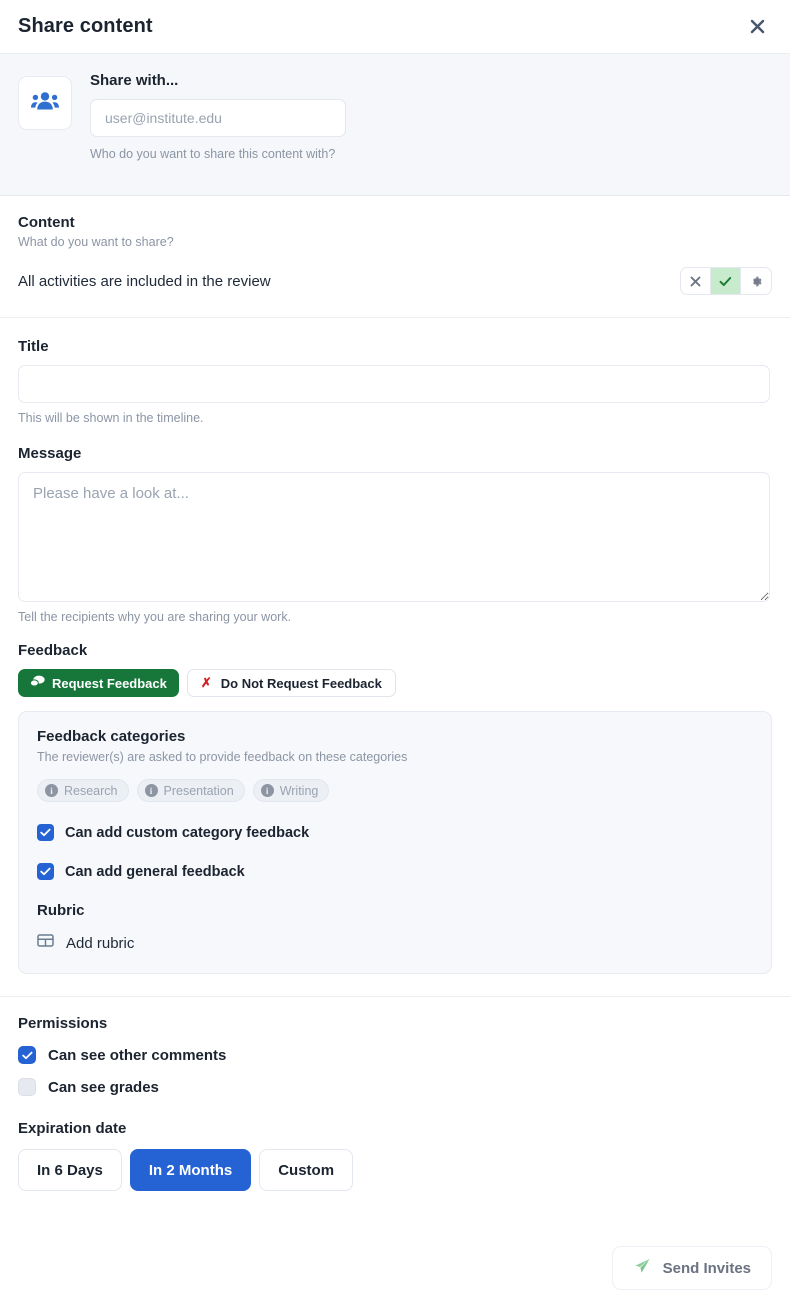 The image size is (790, 1306). Describe the element at coordinates (45, 832) in the screenshot. I see `custom-category-feedback-checkbox` at that location.